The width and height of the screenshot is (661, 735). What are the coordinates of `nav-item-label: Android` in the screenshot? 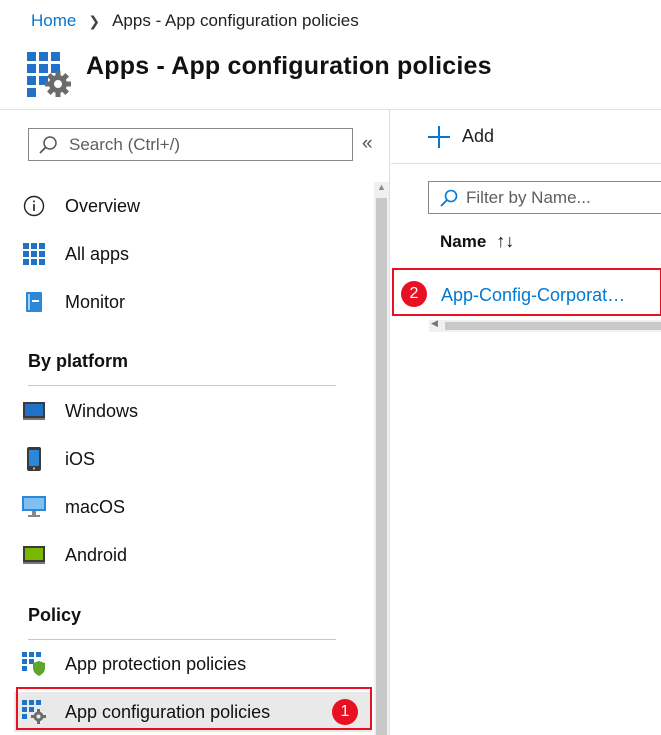 It's located at (96, 554).